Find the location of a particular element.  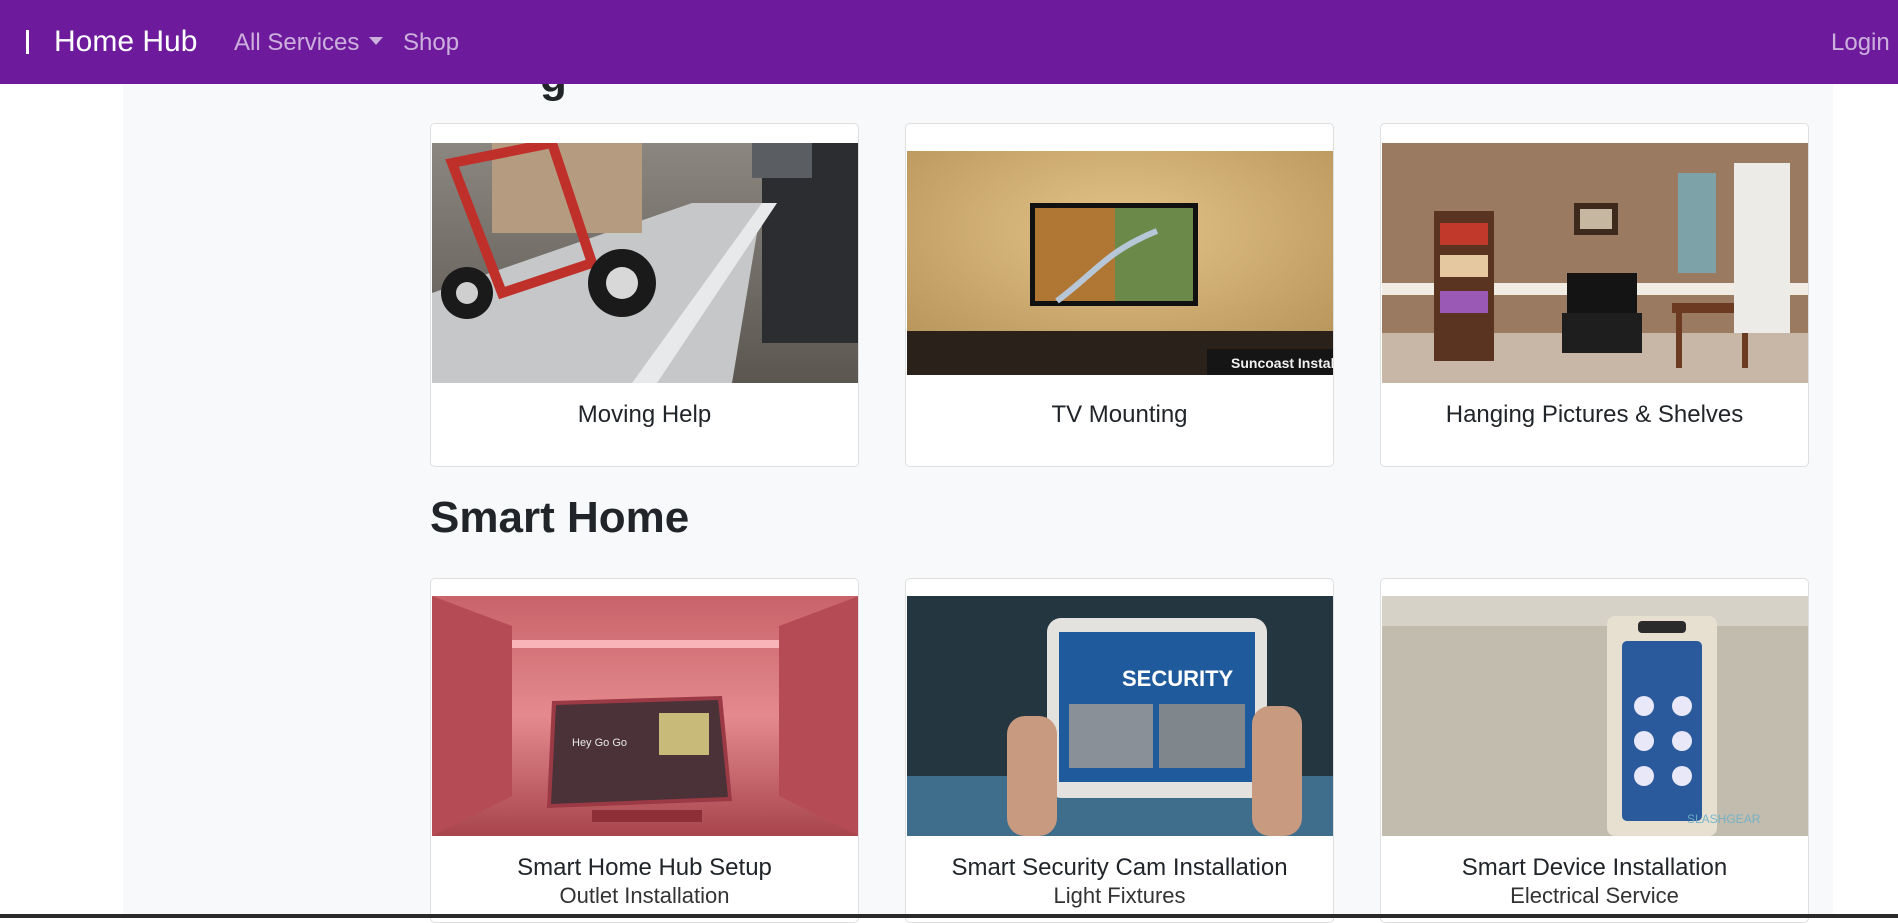

service-card-hanging-pictures: Hanging Pictures & Shelves is located at coordinates (1594, 295).